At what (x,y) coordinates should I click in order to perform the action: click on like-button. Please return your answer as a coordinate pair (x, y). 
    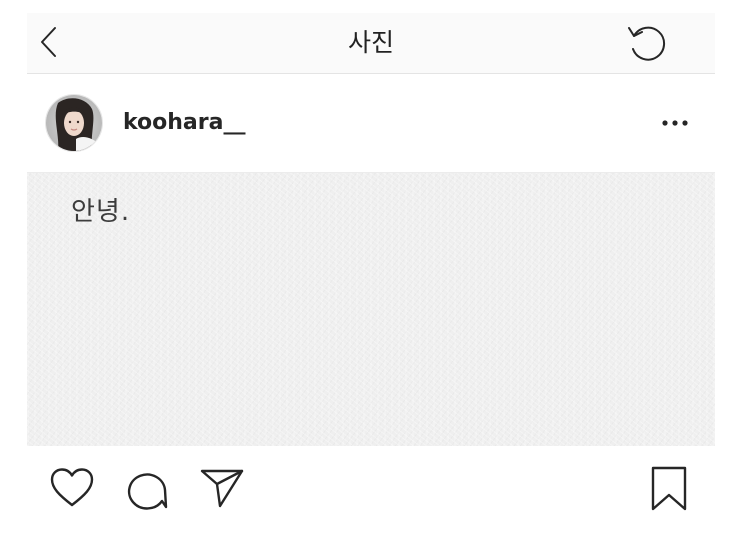
    Looking at the image, I should click on (72, 488).